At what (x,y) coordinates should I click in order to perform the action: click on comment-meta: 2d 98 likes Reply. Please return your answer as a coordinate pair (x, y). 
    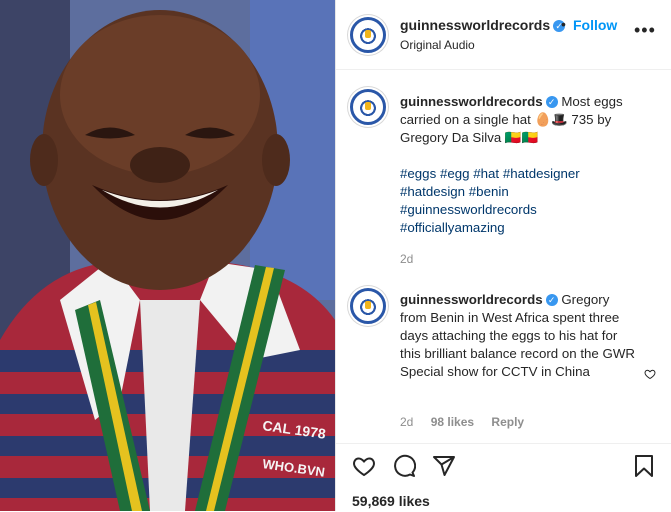
    Looking at the image, I should click on (469, 422).